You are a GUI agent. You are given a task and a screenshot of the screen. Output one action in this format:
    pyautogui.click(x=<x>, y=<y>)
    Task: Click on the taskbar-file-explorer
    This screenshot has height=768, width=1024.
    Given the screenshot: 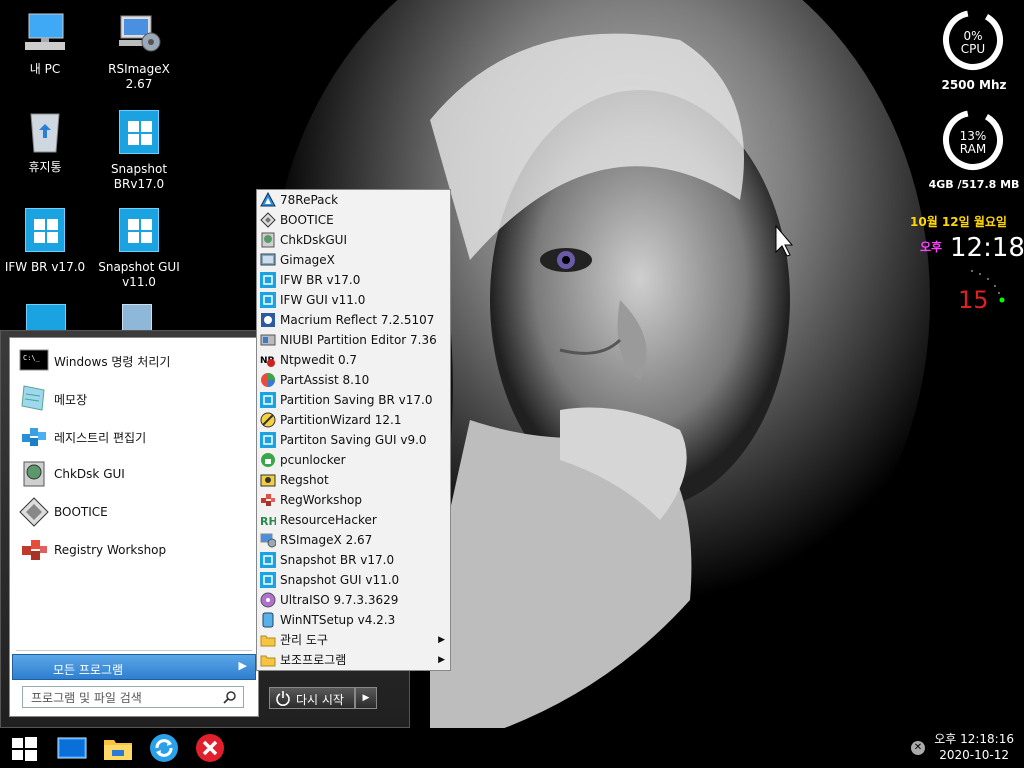 What is the action you would take?
    pyautogui.click(x=118, y=748)
    